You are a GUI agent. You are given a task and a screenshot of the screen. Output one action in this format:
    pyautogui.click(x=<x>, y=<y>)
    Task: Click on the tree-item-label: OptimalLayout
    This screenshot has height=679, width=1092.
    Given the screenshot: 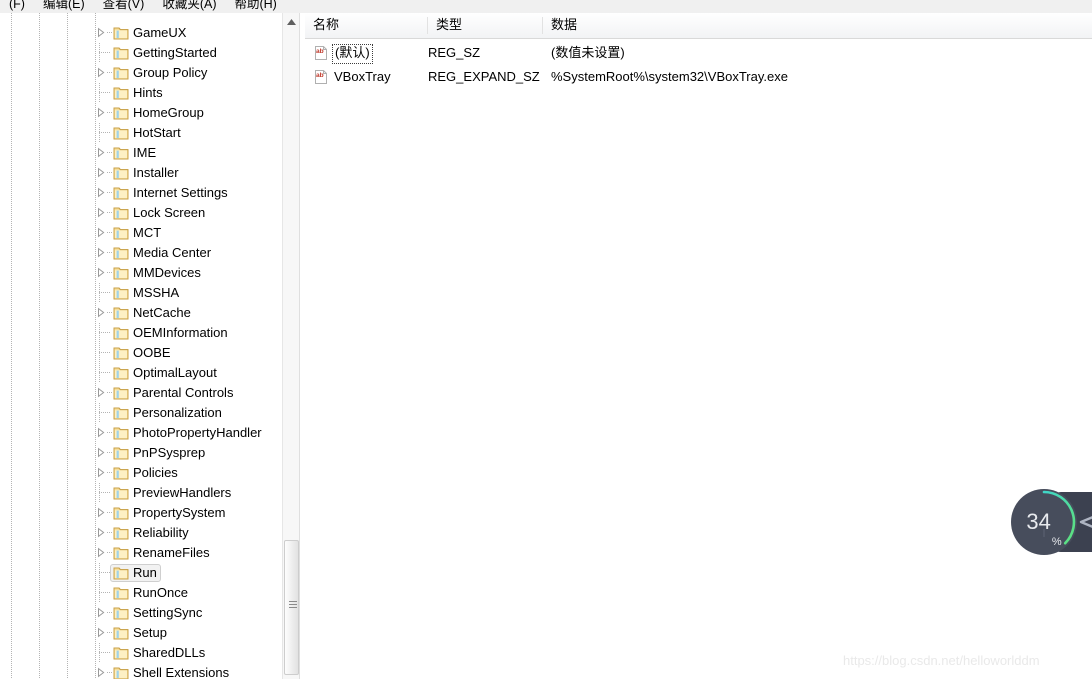 What is the action you would take?
    pyautogui.click(x=175, y=372)
    